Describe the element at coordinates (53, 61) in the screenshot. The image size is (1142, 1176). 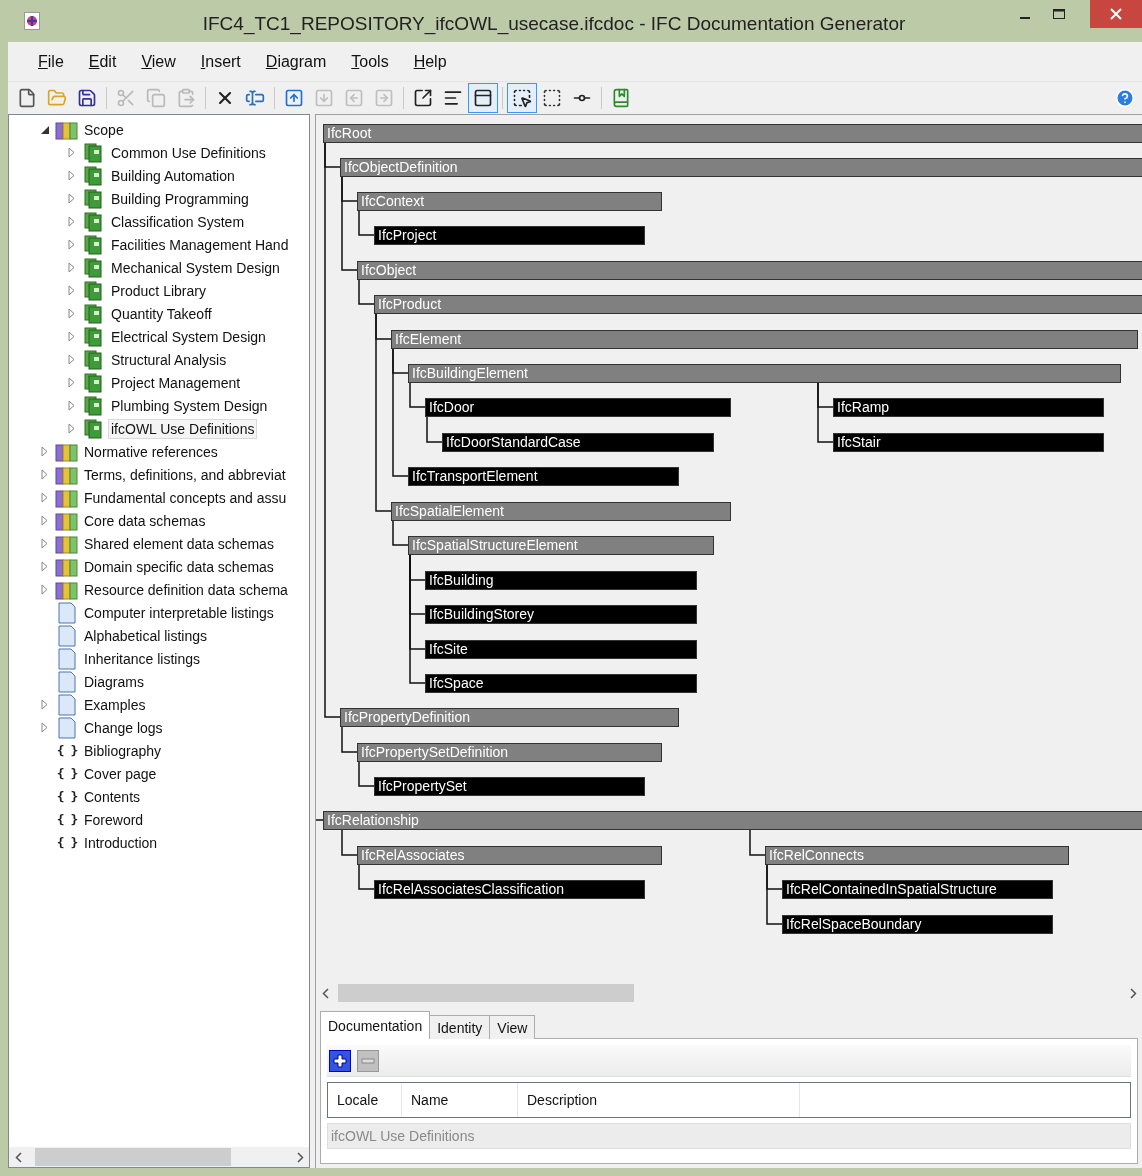
I see `menu-item: File` at that location.